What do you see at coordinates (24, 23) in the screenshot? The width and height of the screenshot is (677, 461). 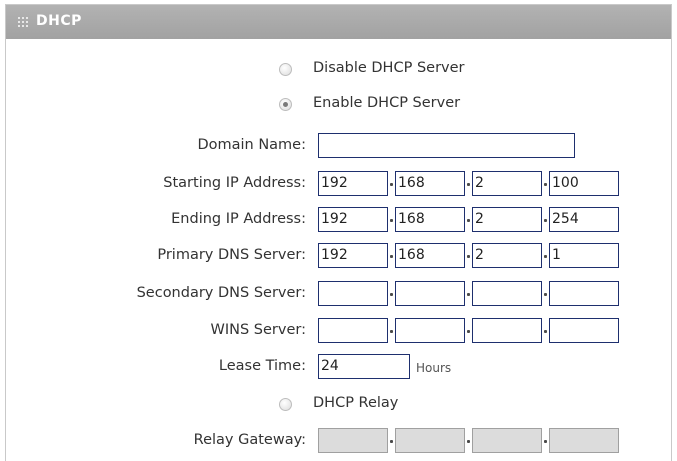 I see `grip-icon` at bounding box center [24, 23].